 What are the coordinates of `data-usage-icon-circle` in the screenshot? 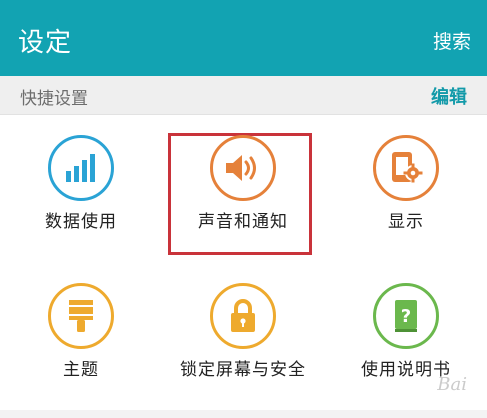 It's located at (81, 168).